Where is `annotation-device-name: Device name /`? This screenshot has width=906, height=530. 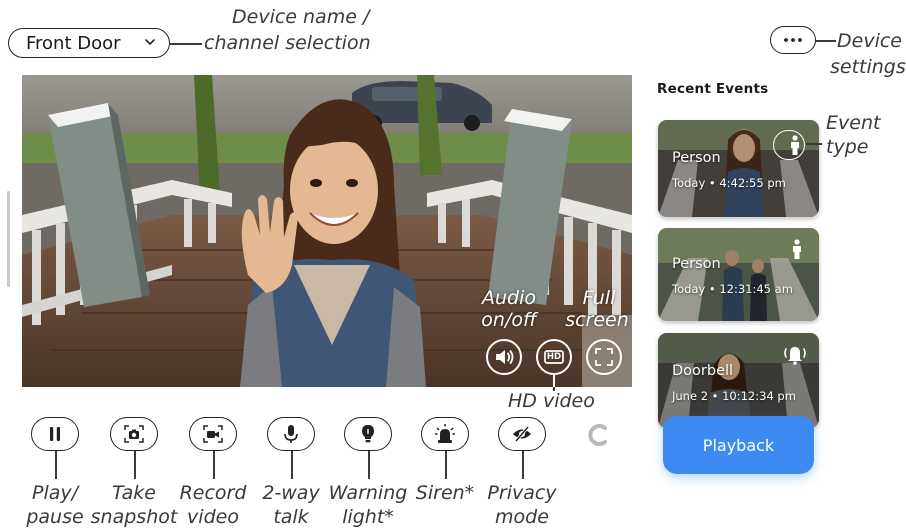 annotation-device-name: Device name / is located at coordinates (301, 17).